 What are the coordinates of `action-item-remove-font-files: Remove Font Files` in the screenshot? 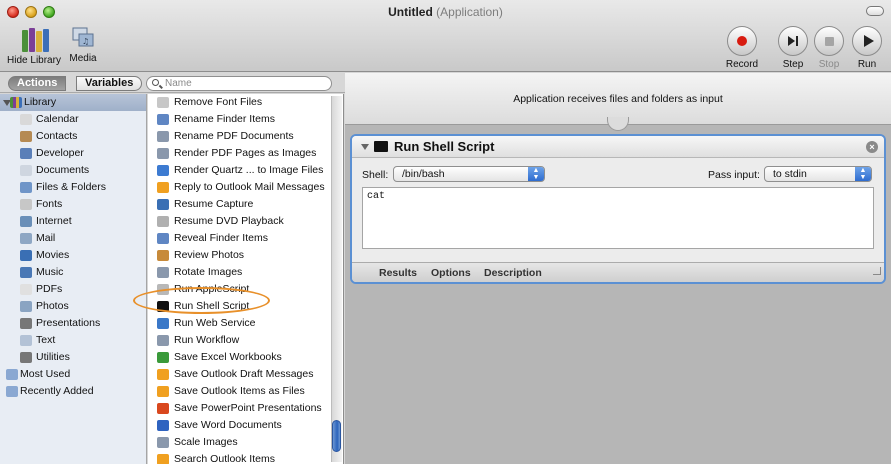 It's located at (245, 102).